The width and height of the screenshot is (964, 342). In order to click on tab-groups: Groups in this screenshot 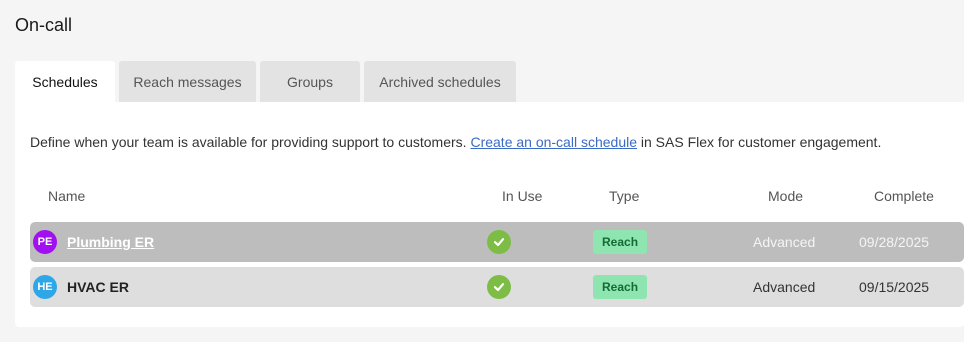, I will do `click(310, 81)`.